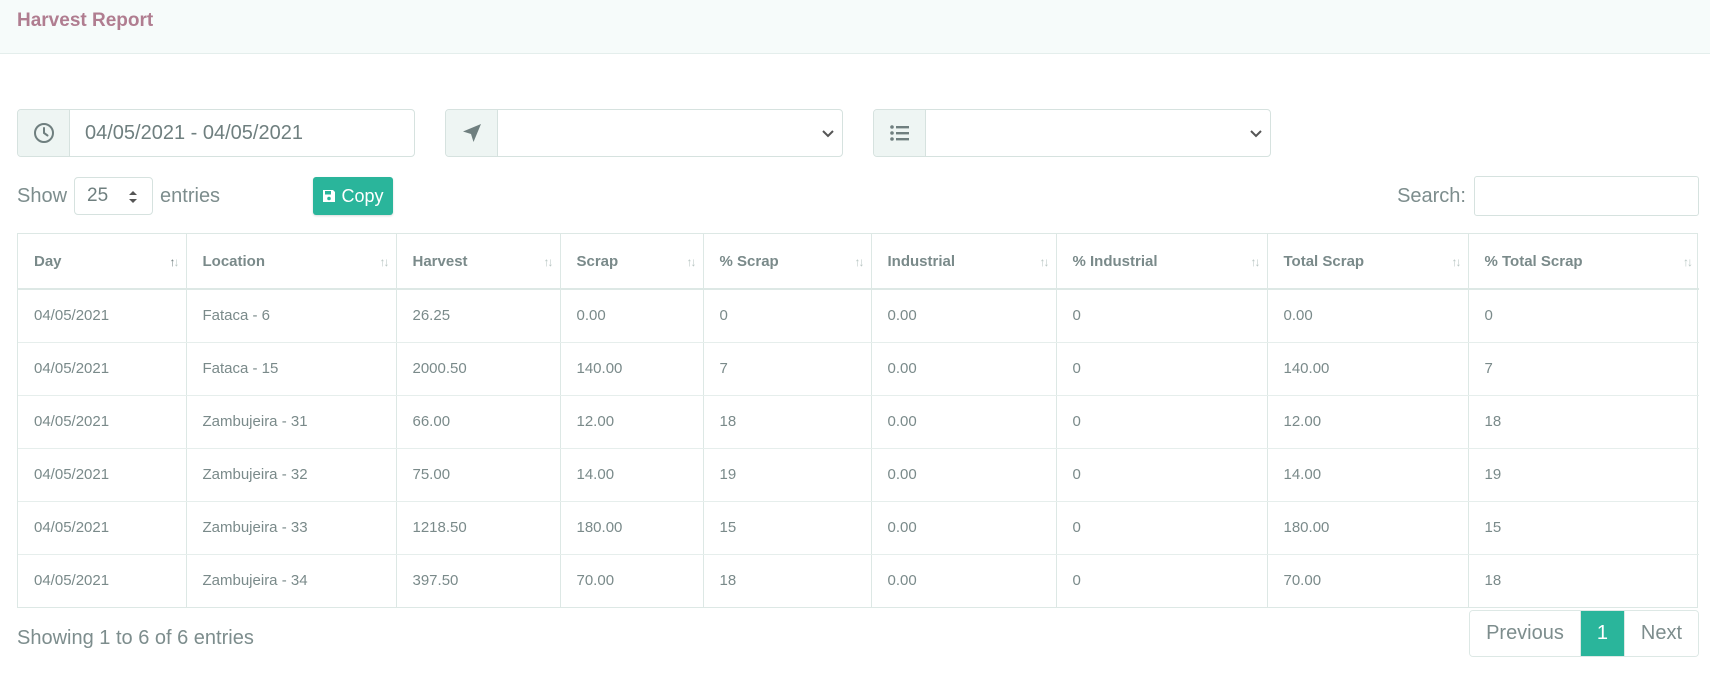 This screenshot has width=1710, height=681. Describe the element at coordinates (787, 475) in the screenshot. I see `cell-pct-scrap: 19` at that location.